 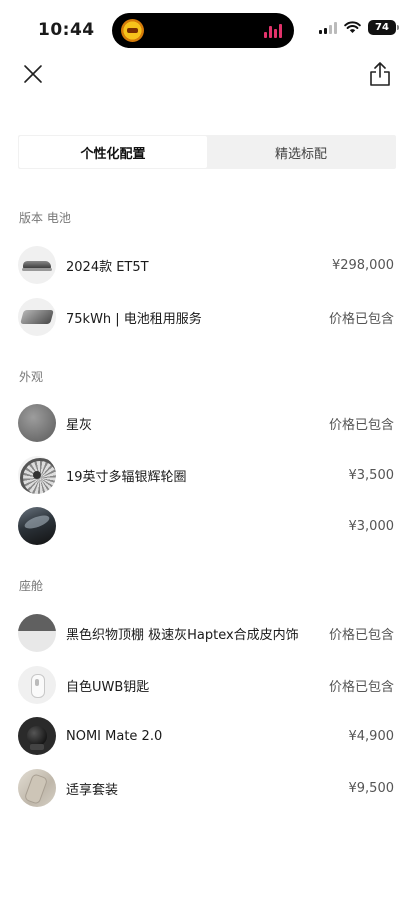 I want to click on config-segmented-control: 个性化配置 精选标配, so click(x=207, y=152).